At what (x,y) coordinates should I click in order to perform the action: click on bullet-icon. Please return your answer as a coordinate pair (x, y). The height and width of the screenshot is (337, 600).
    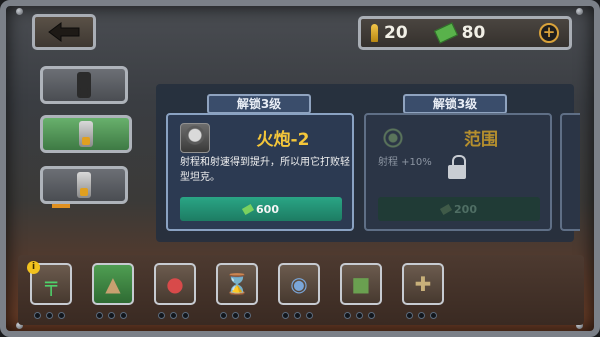
    Looking at the image, I should click on (374, 33).